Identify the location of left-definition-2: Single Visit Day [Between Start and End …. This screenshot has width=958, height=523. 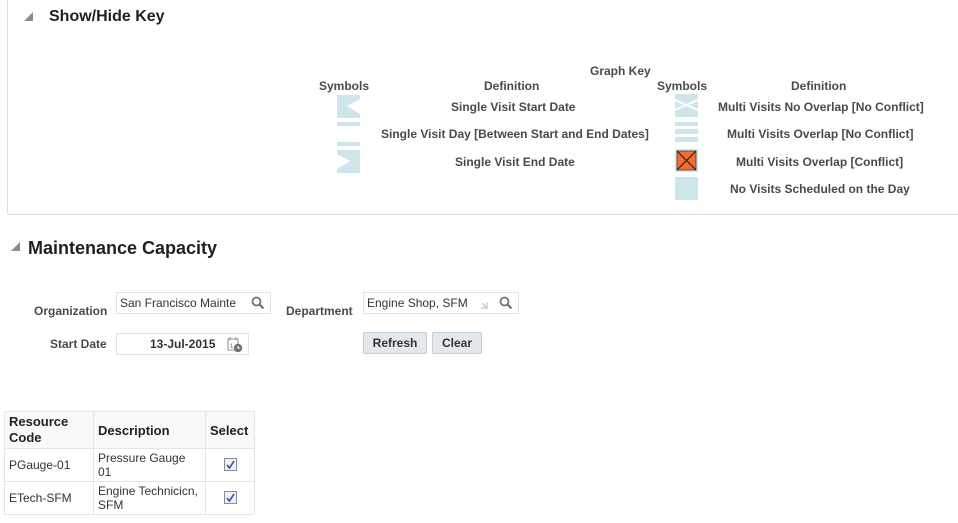
(515, 134).